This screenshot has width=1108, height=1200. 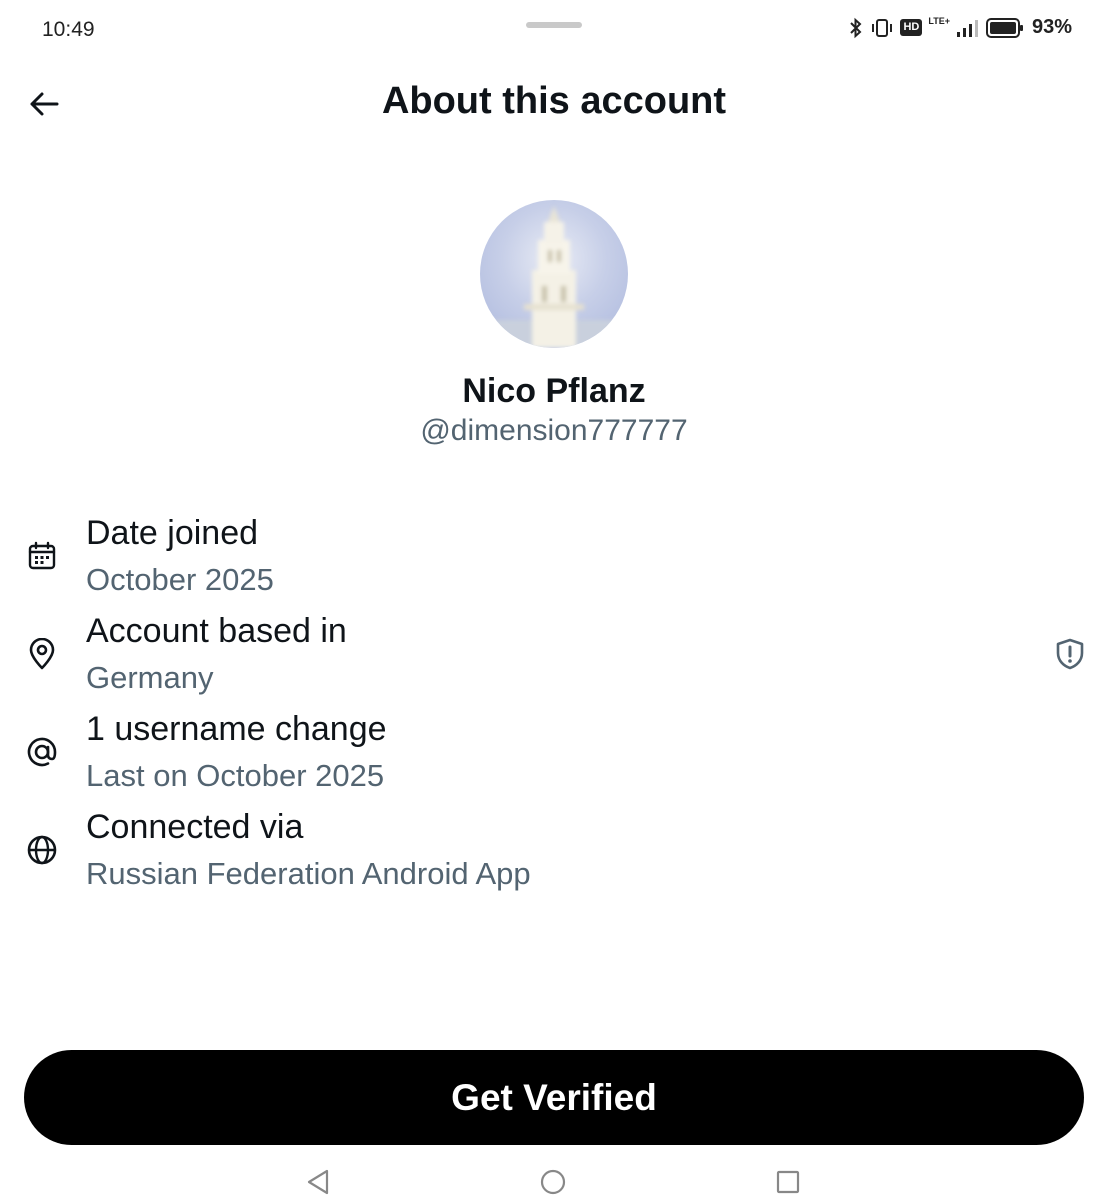 I want to click on nav-recents-button, so click(x=788, y=1182).